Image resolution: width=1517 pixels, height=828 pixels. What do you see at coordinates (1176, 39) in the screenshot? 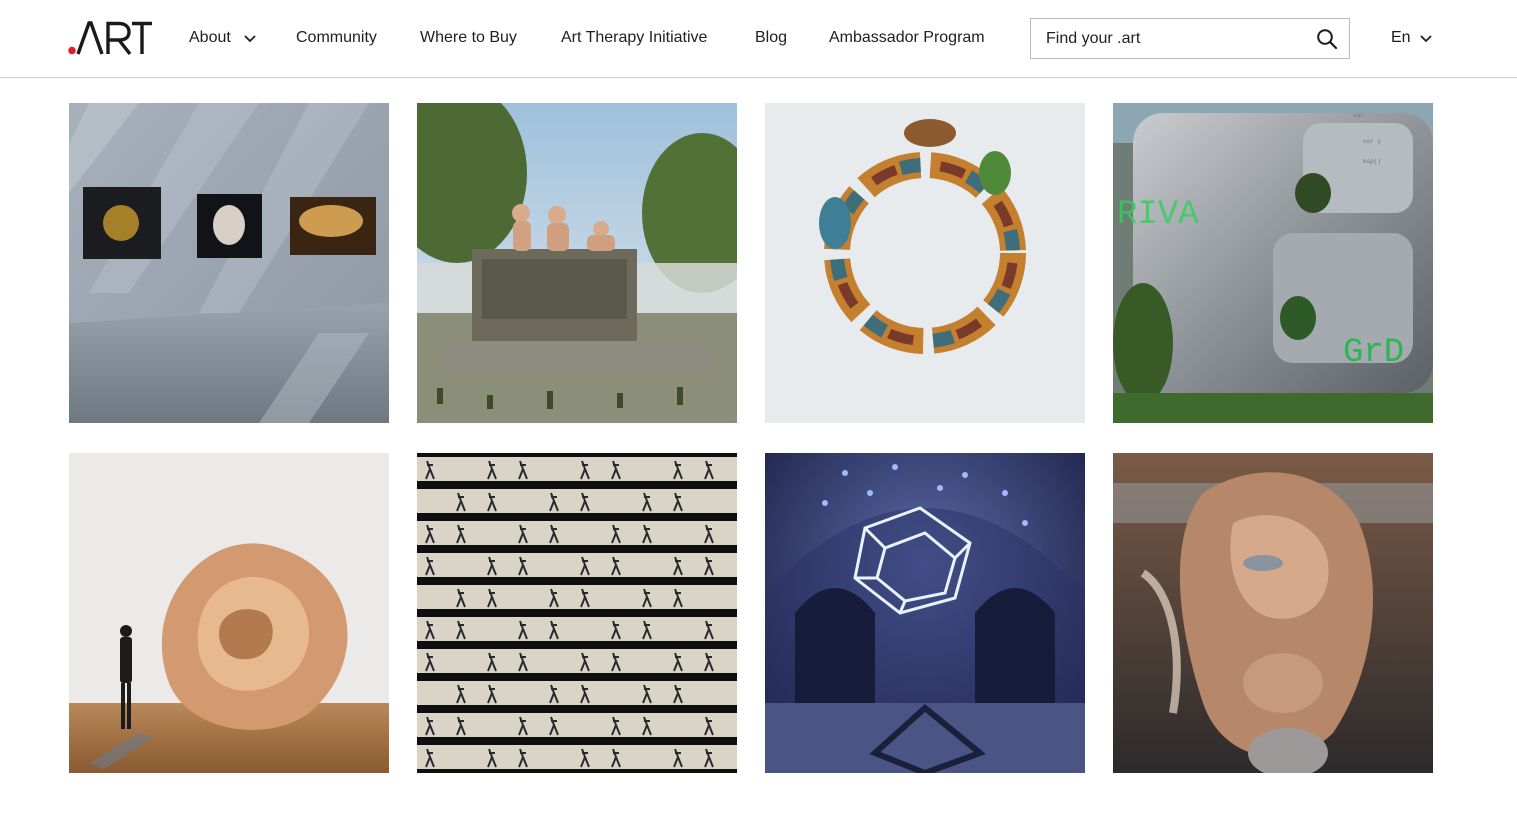
I see `search-input` at bounding box center [1176, 39].